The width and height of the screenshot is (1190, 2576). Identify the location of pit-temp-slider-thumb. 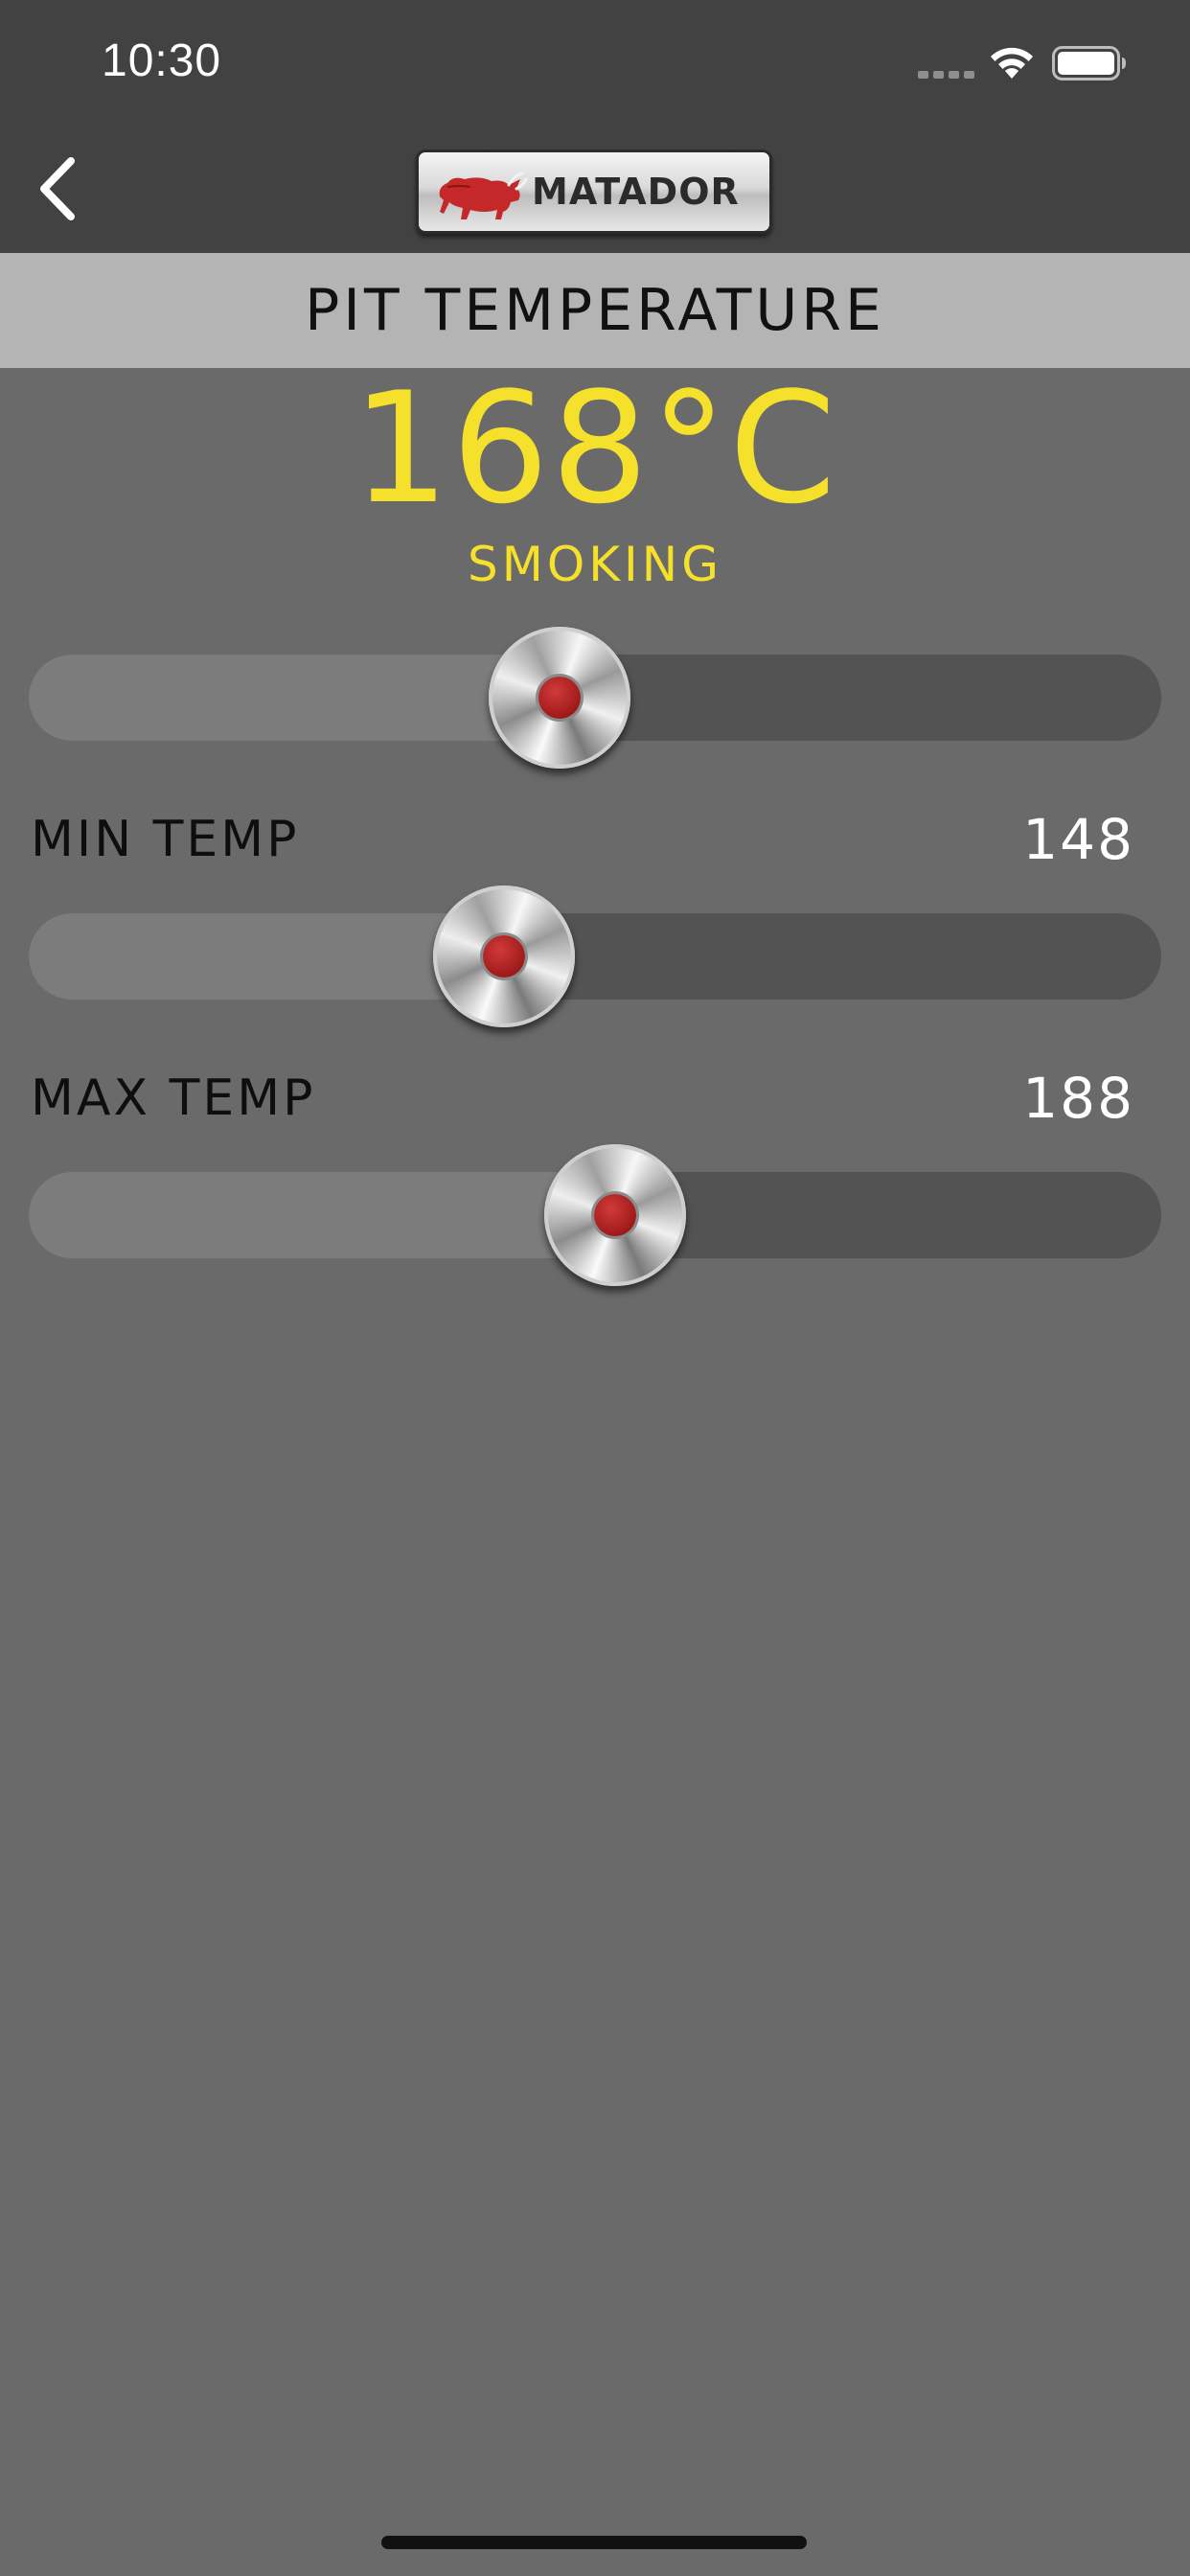
(560, 698).